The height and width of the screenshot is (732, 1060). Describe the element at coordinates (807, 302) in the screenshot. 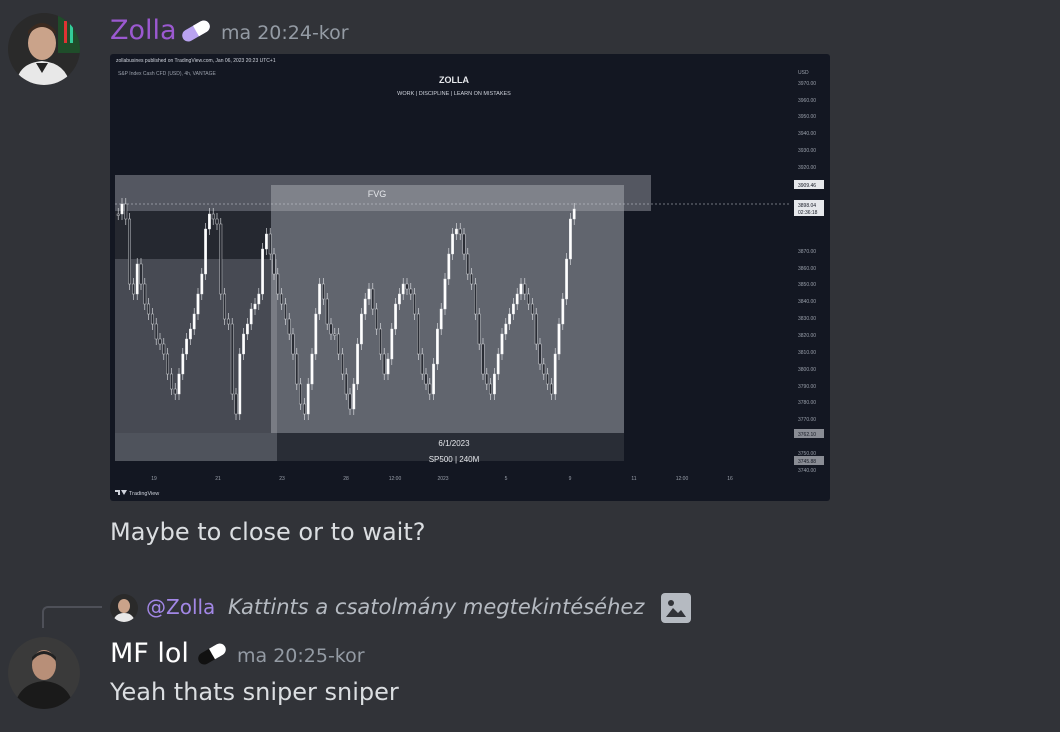

I see `svg-text: 3840.00` at that location.